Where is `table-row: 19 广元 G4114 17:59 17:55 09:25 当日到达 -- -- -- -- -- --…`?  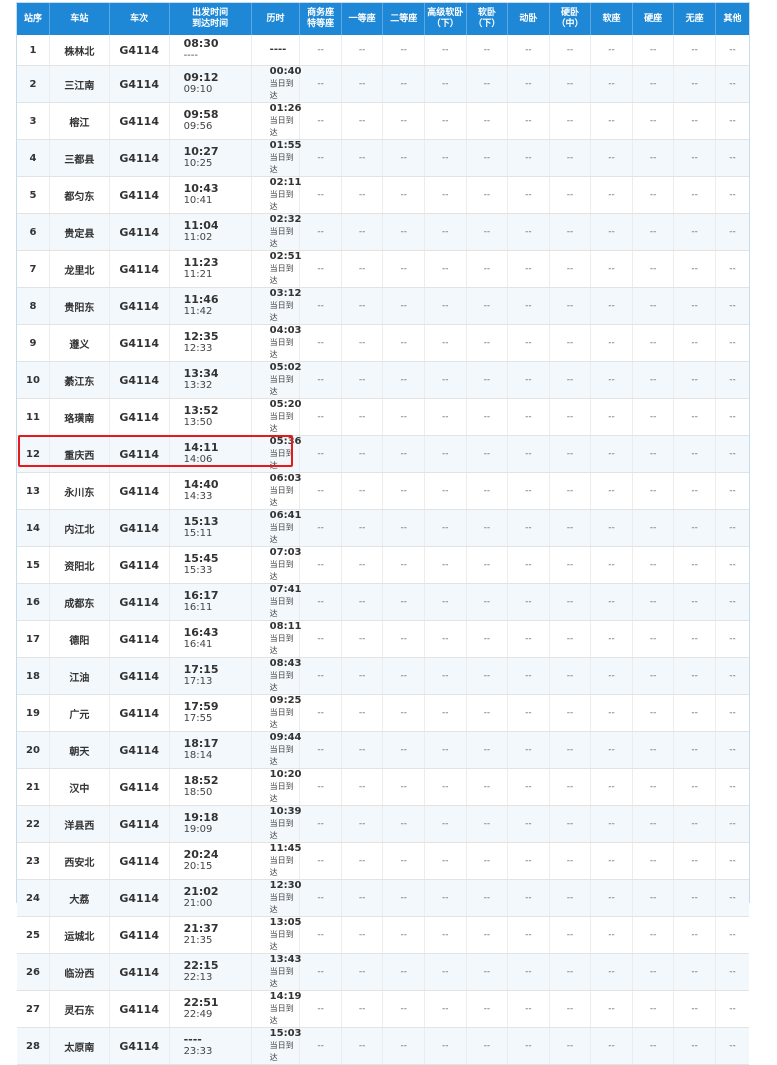
table-row: 19 广元 G4114 17:59 17:55 09:25 当日到达 -- -- -- -- -- --… is located at coordinates (383, 713).